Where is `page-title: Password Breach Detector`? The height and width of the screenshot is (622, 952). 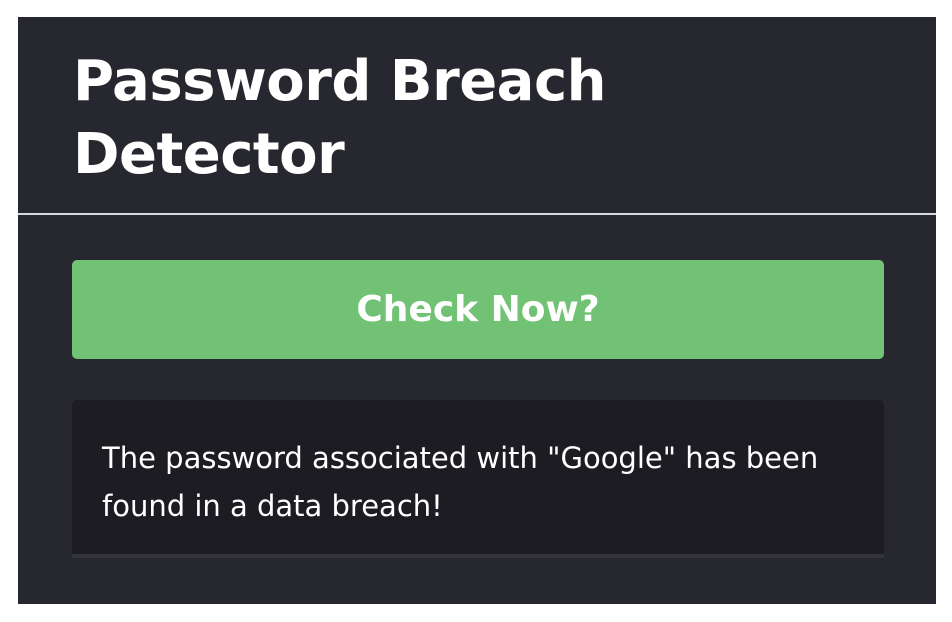 page-title: Password Breach Detector is located at coordinates (340, 118).